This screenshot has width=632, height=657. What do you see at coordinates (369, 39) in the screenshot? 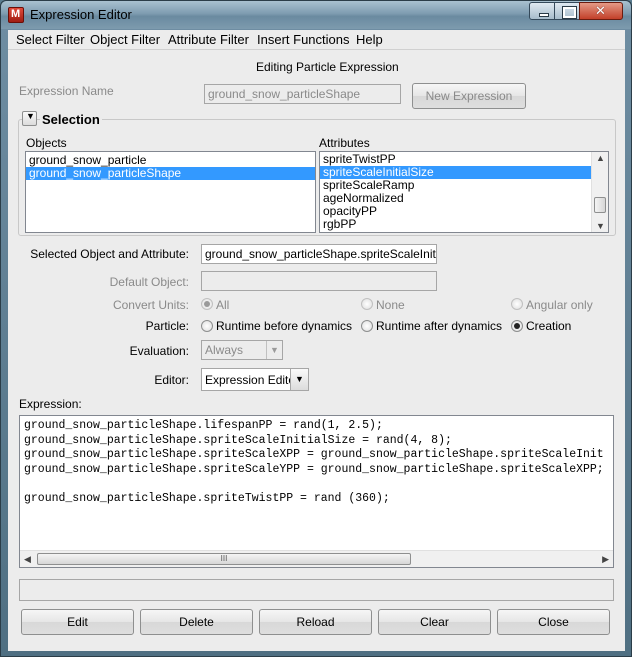
I see `menu-help: Help` at bounding box center [369, 39].